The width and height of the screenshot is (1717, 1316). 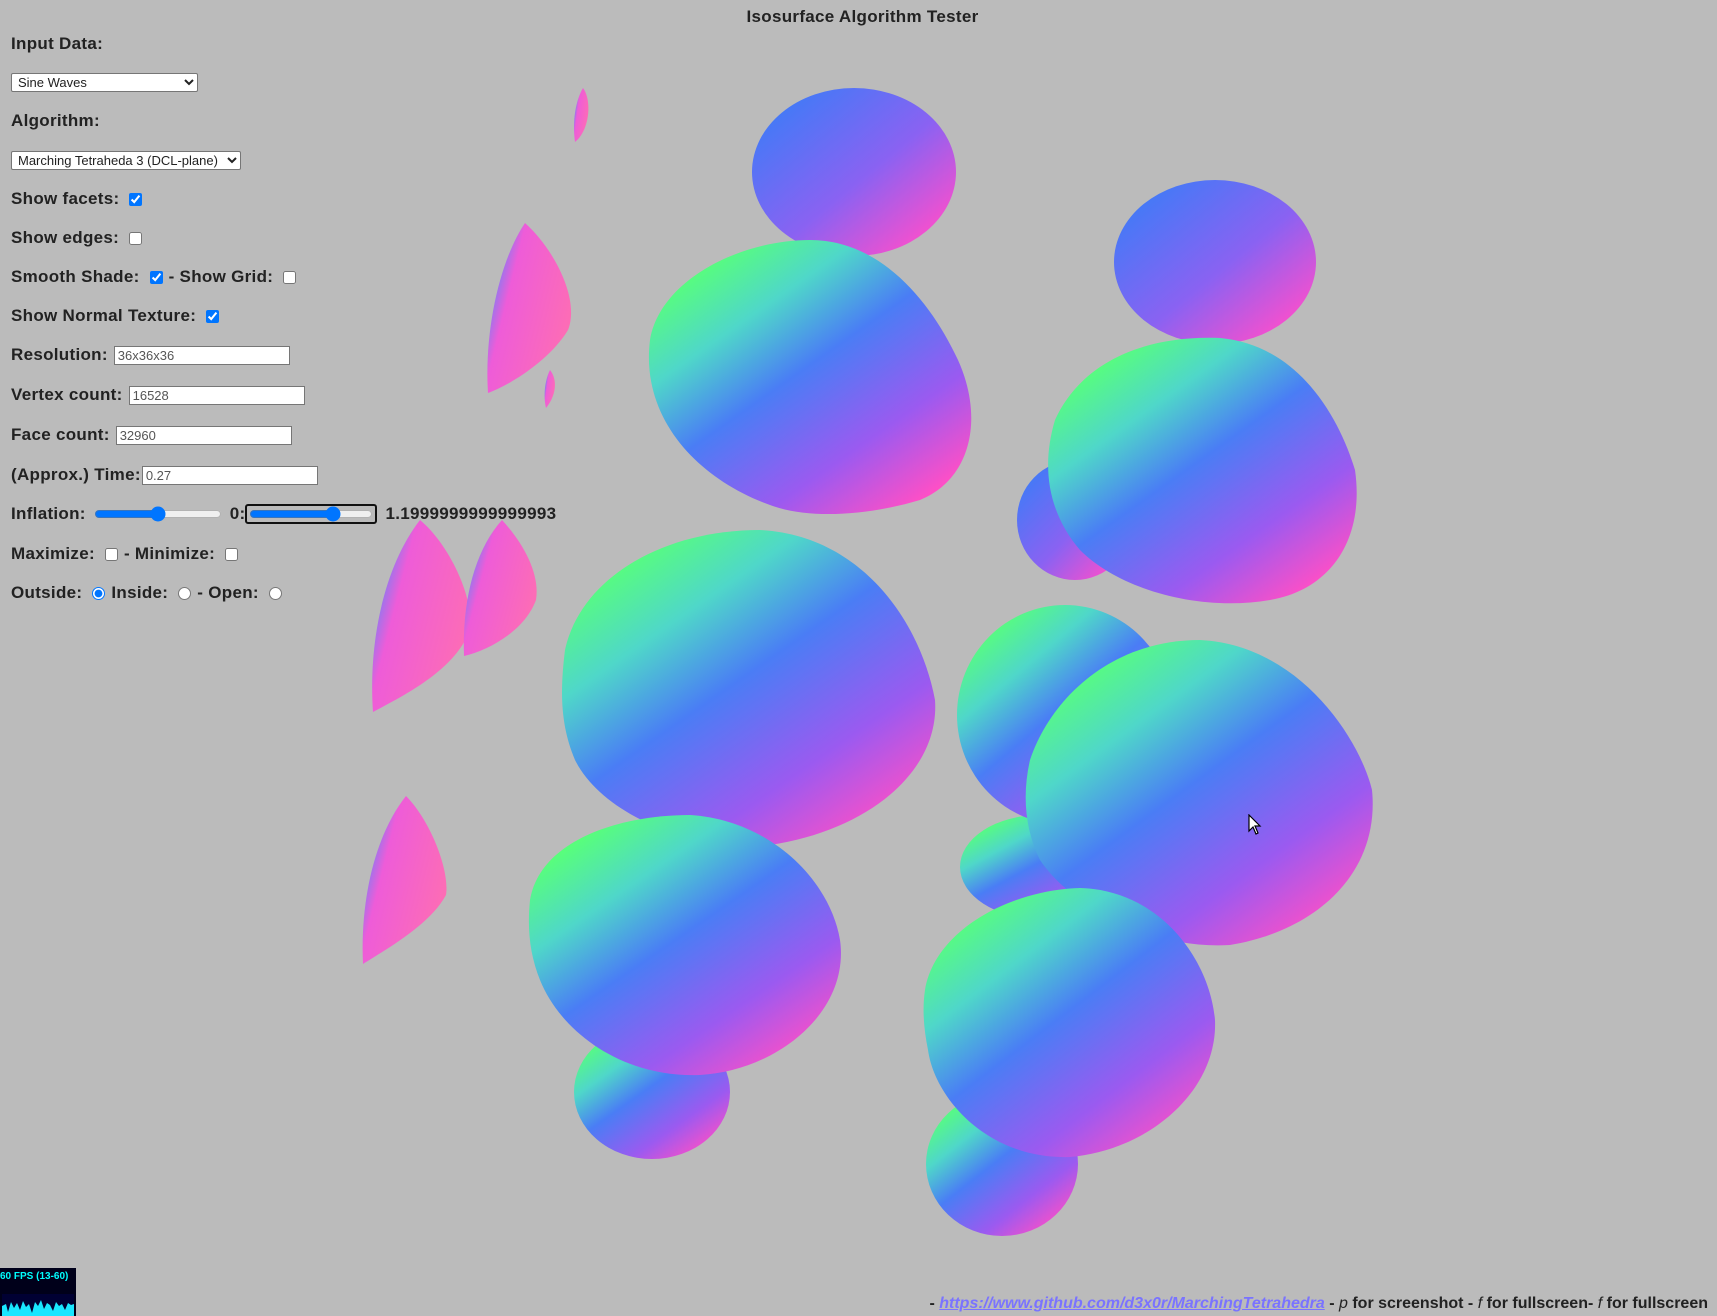 What do you see at coordinates (1655, 1303) in the screenshot?
I see `fullscreen-hint-2: for fullscreen` at bounding box center [1655, 1303].